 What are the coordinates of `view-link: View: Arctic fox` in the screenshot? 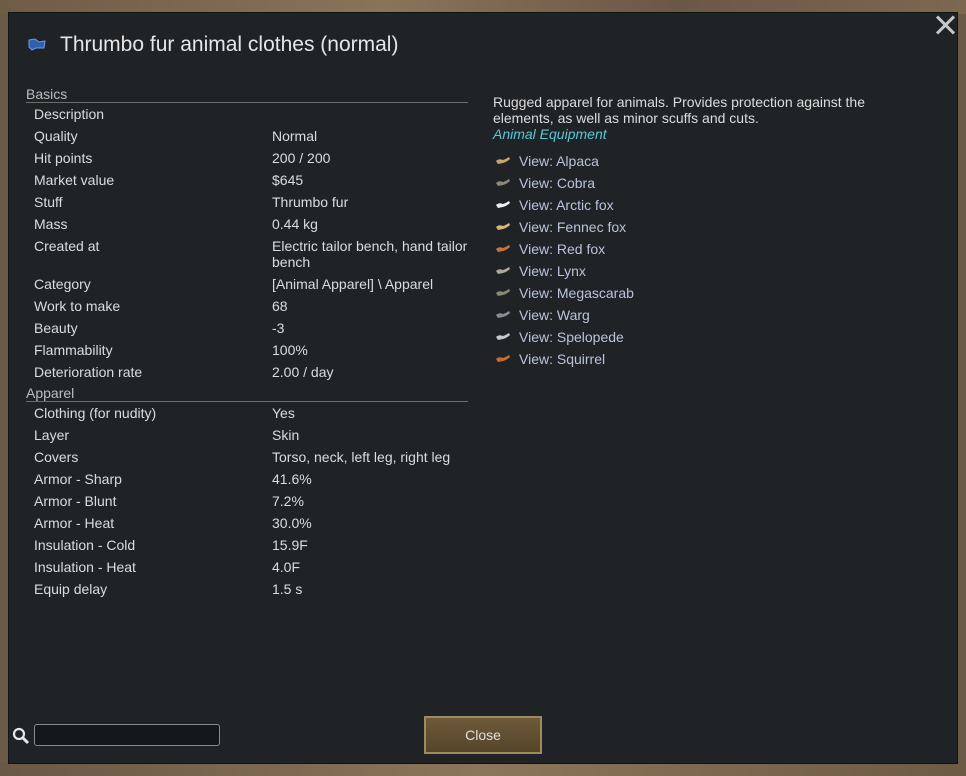 It's located at (688, 205).